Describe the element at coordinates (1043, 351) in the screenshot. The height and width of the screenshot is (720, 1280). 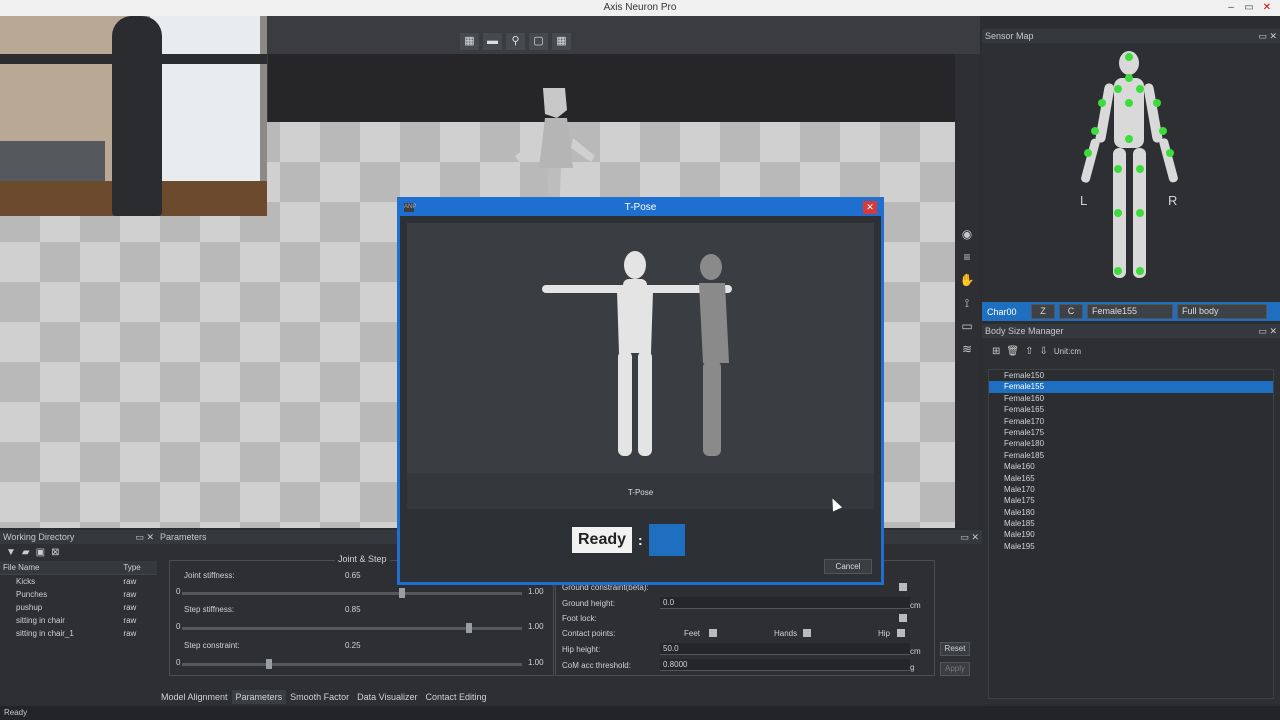
I see `download-icon: ⇩` at that location.